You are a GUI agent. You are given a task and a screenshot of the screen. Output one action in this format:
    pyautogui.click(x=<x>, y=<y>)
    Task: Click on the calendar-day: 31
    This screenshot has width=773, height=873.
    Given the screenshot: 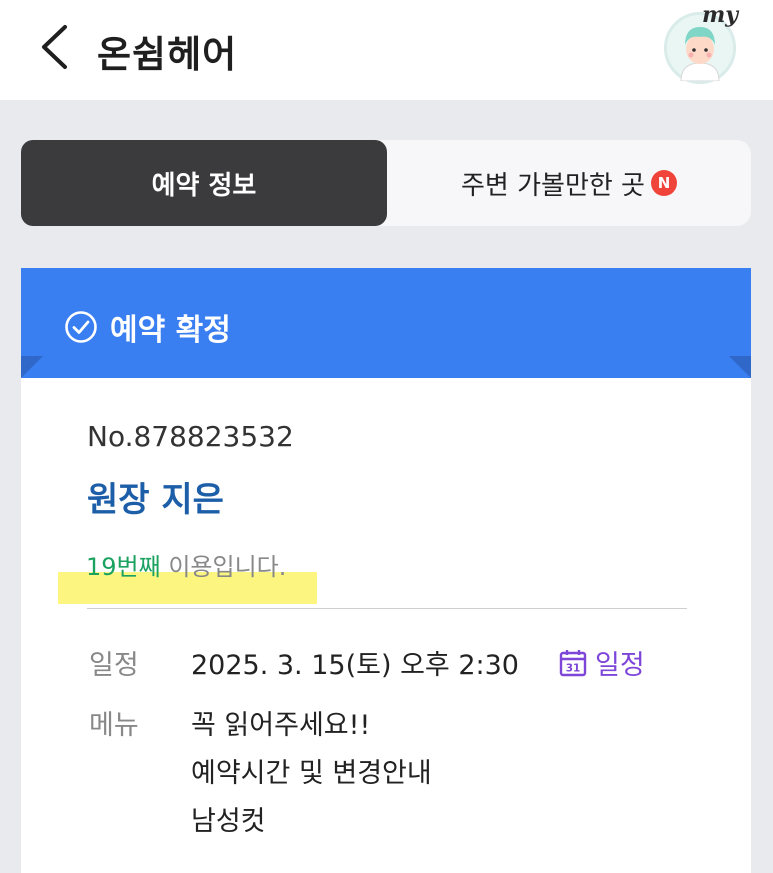 What is the action you would take?
    pyautogui.click(x=573, y=668)
    